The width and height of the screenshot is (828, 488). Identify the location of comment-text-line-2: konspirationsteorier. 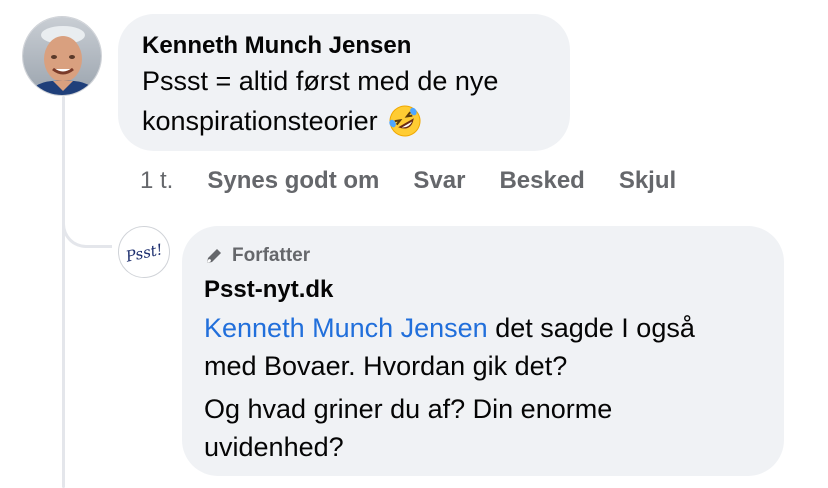
(260, 121).